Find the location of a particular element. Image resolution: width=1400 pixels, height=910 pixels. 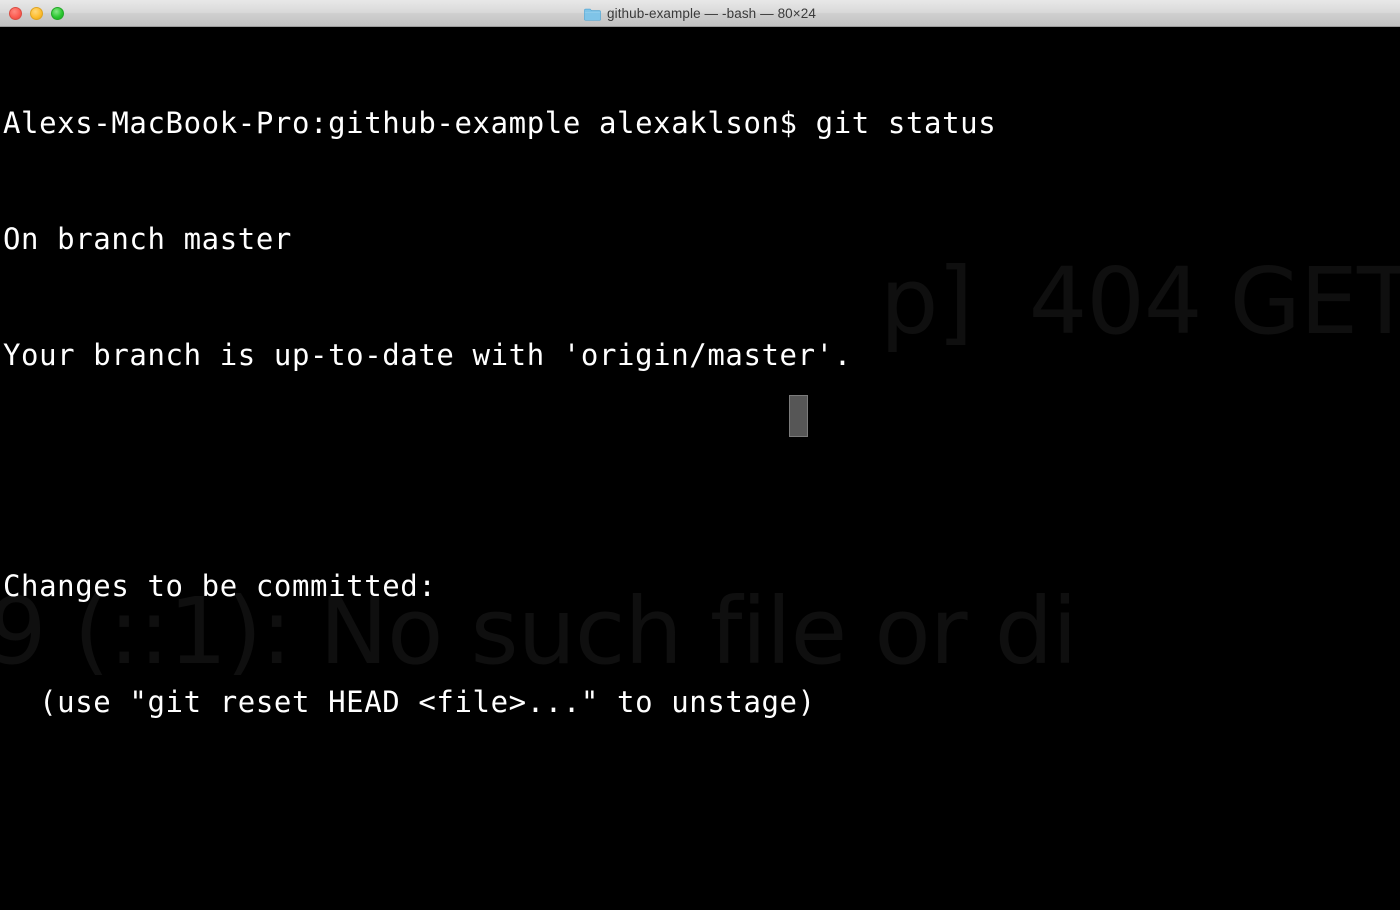

minimize-button is located at coordinates (36, 13).